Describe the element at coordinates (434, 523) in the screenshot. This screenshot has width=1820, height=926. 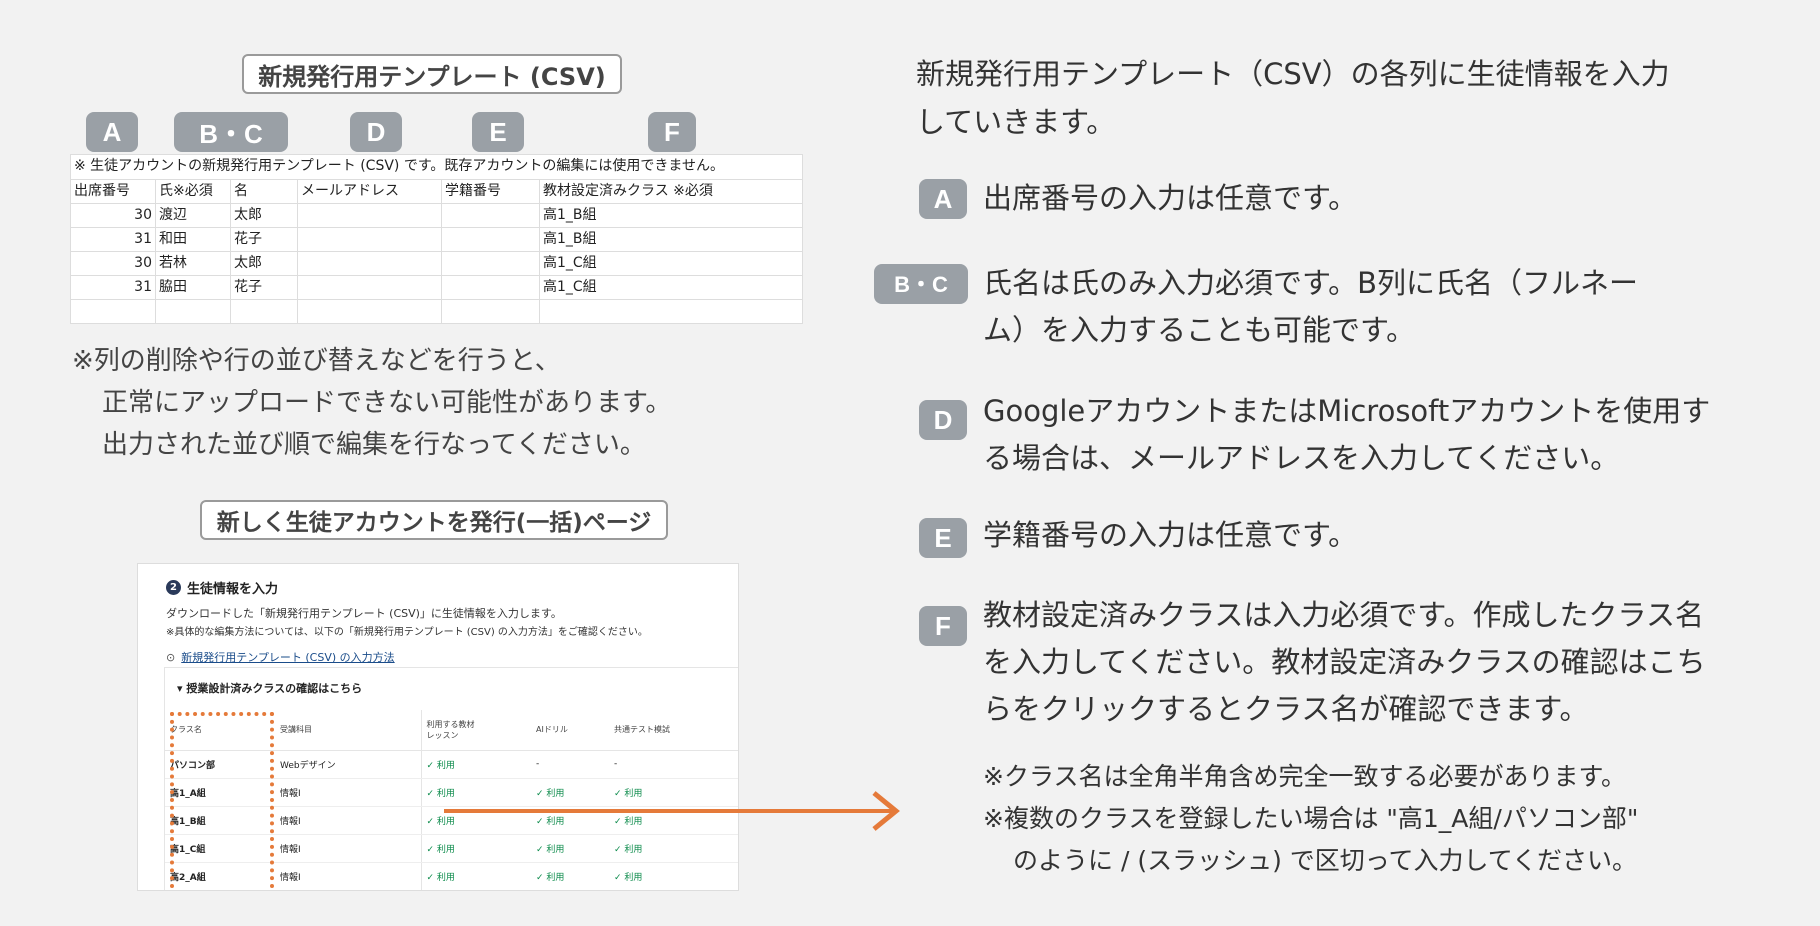
I see `page-title-text: 新しく生徒アカウントを発行(一括)ページ` at that location.